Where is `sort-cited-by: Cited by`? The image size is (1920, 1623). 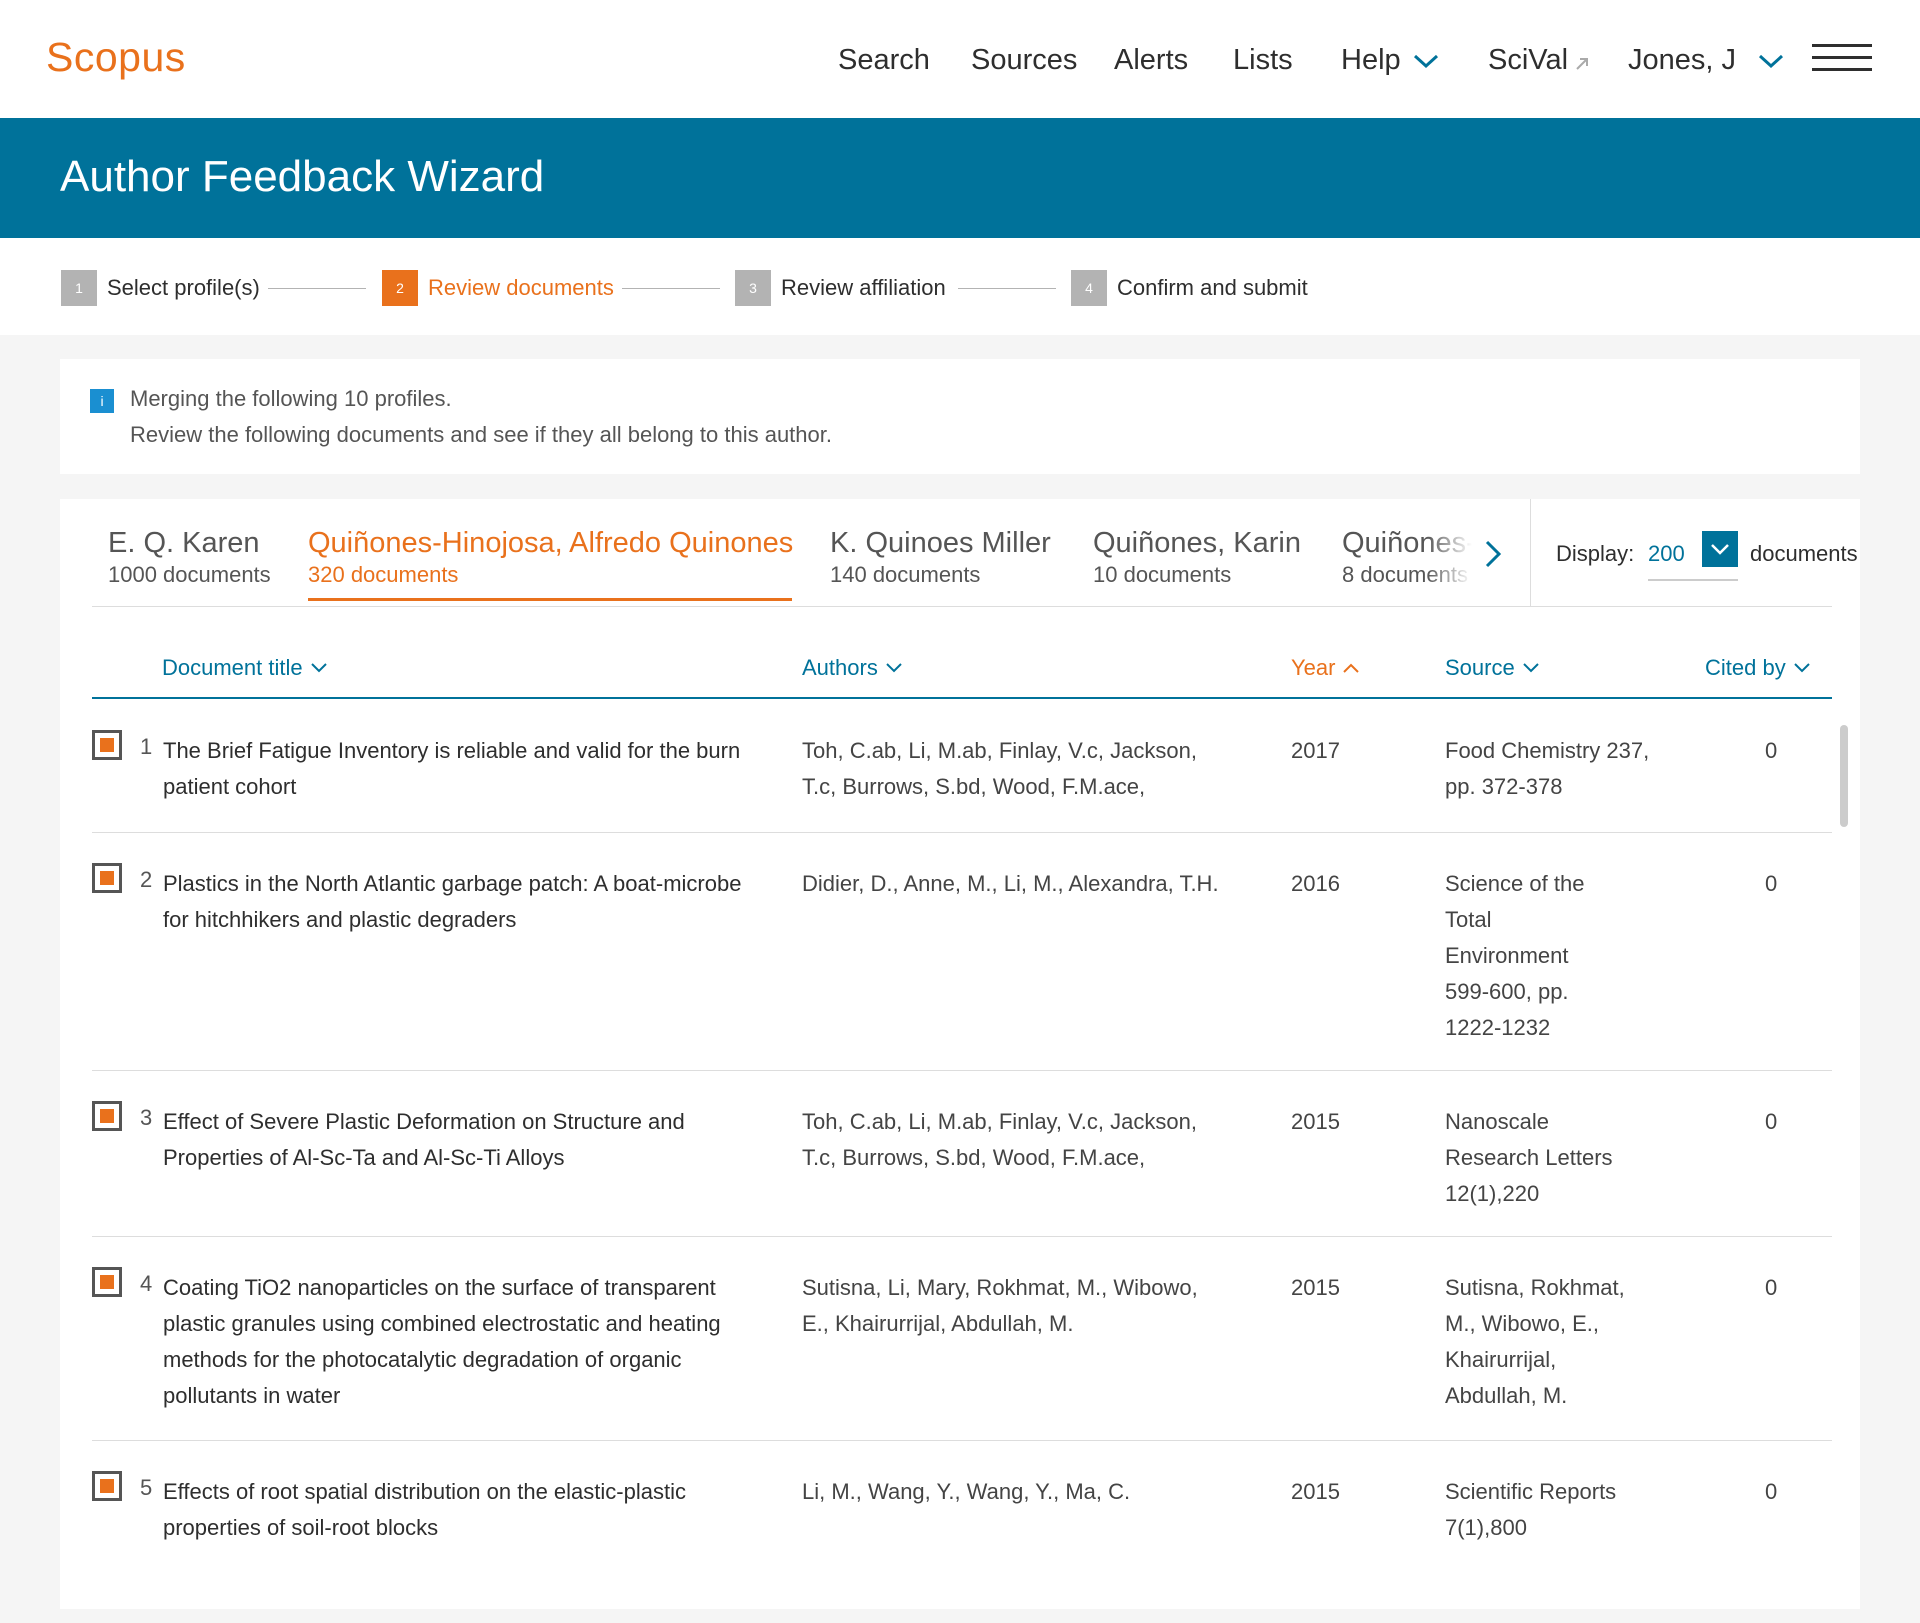 sort-cited-by: Cited by is located at coordinates (1757, 668).